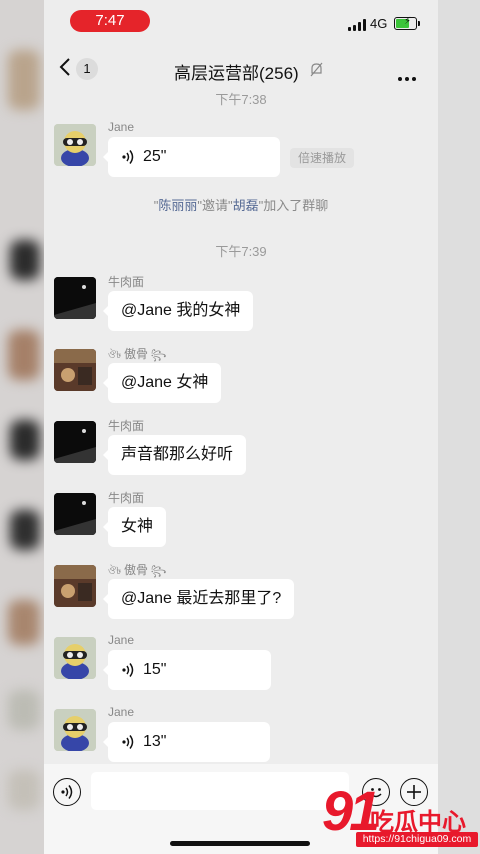  I want to click on battery-icon: ⚡, so click(405, 23).